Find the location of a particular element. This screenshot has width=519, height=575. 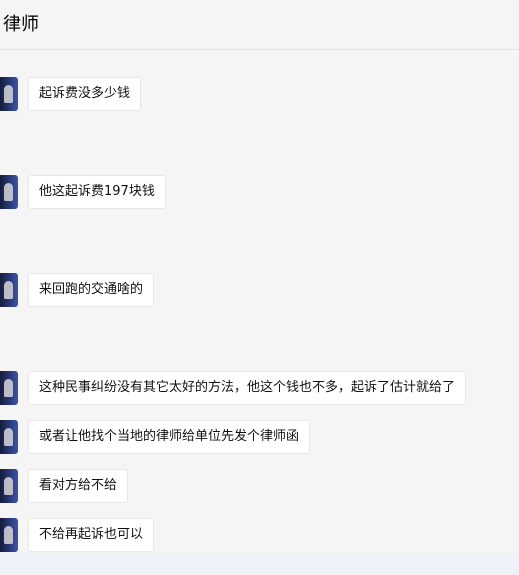

chat-title: 律师 is located at coordinates (21, 24).